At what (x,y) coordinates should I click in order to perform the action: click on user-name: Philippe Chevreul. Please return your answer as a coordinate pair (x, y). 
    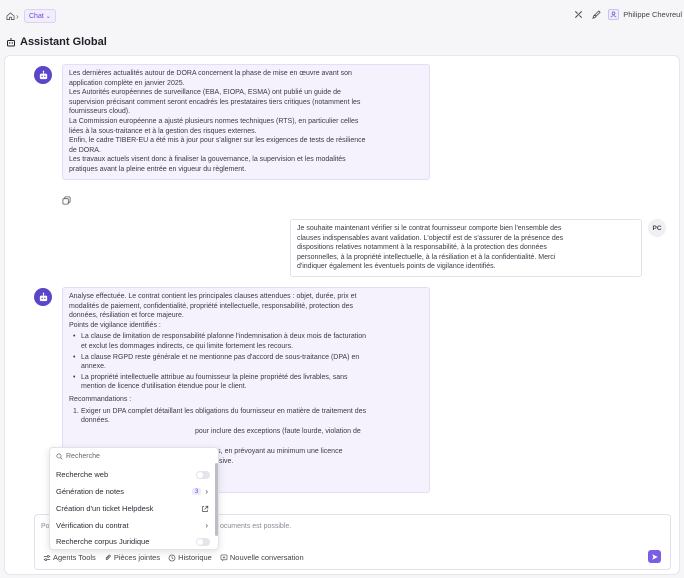
    Looking at the image, I should click on (652, 14).